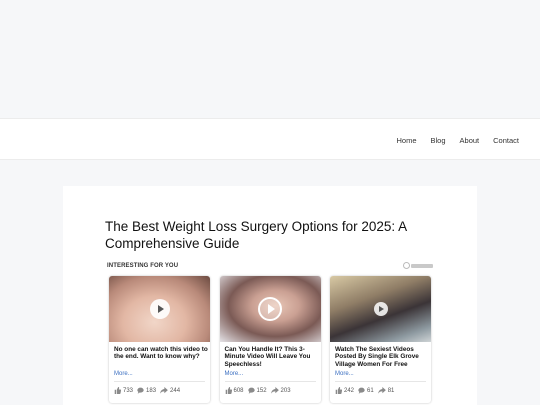 The height and width of the screenshot is (405, 540). I want to click on tile-stats: 733 183 244, so click(149, 390).